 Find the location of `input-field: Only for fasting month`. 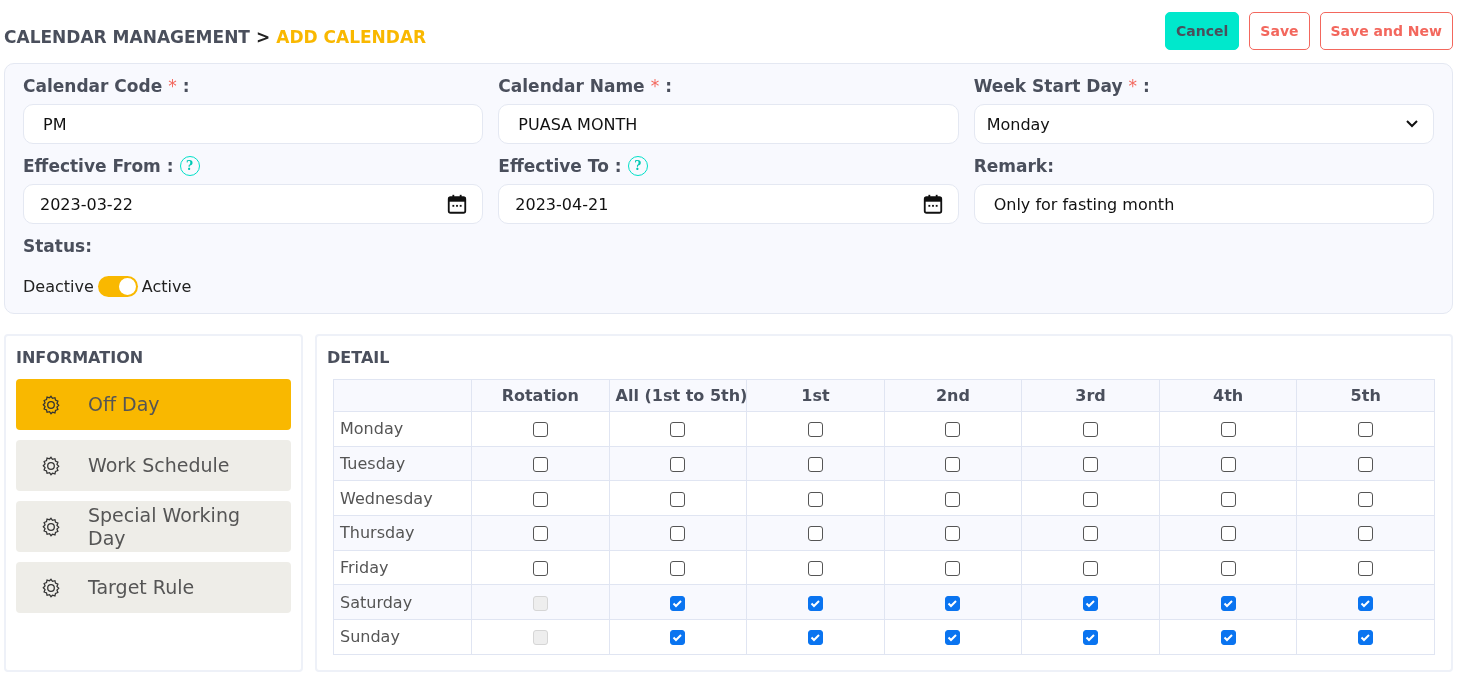

input-field: Only for fasting month is located at coordinates (1203, 204).